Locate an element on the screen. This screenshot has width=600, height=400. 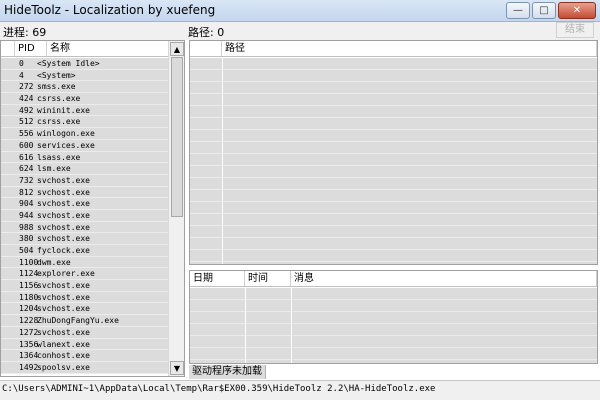
process-pid: 1356 is located at coordinates (29, 344).